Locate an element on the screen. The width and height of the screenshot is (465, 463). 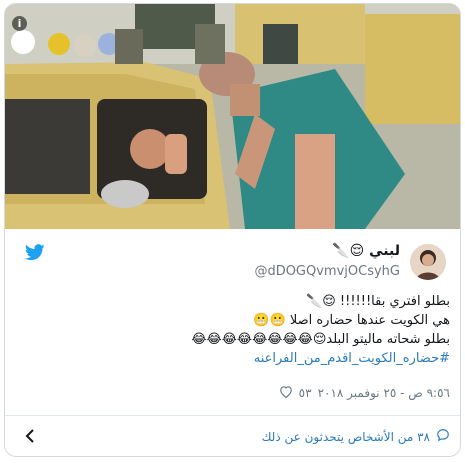
tweet-footer: ٣٨ من الأشخاص يتحدثون عن ذلك is located at coordinates (232, 436).